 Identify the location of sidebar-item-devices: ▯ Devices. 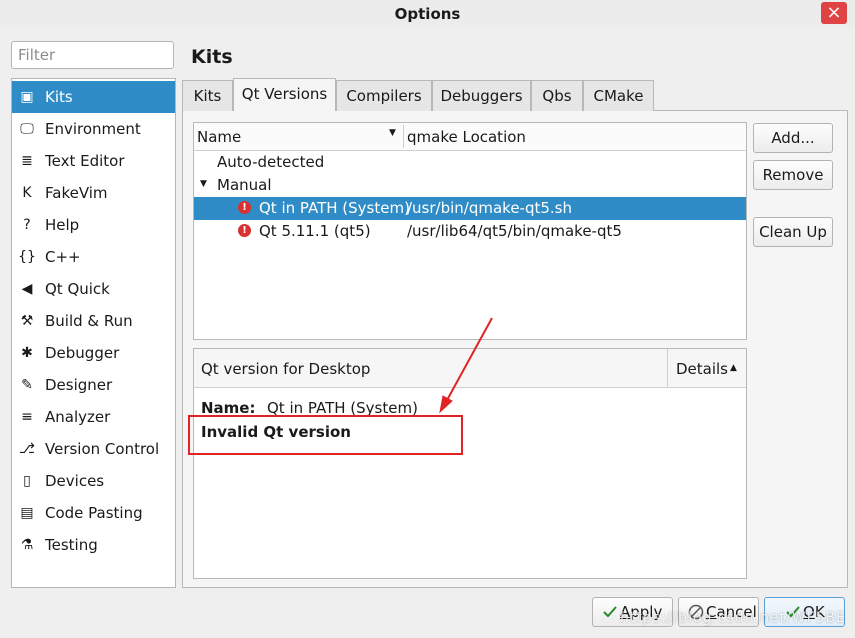
(93, 481).